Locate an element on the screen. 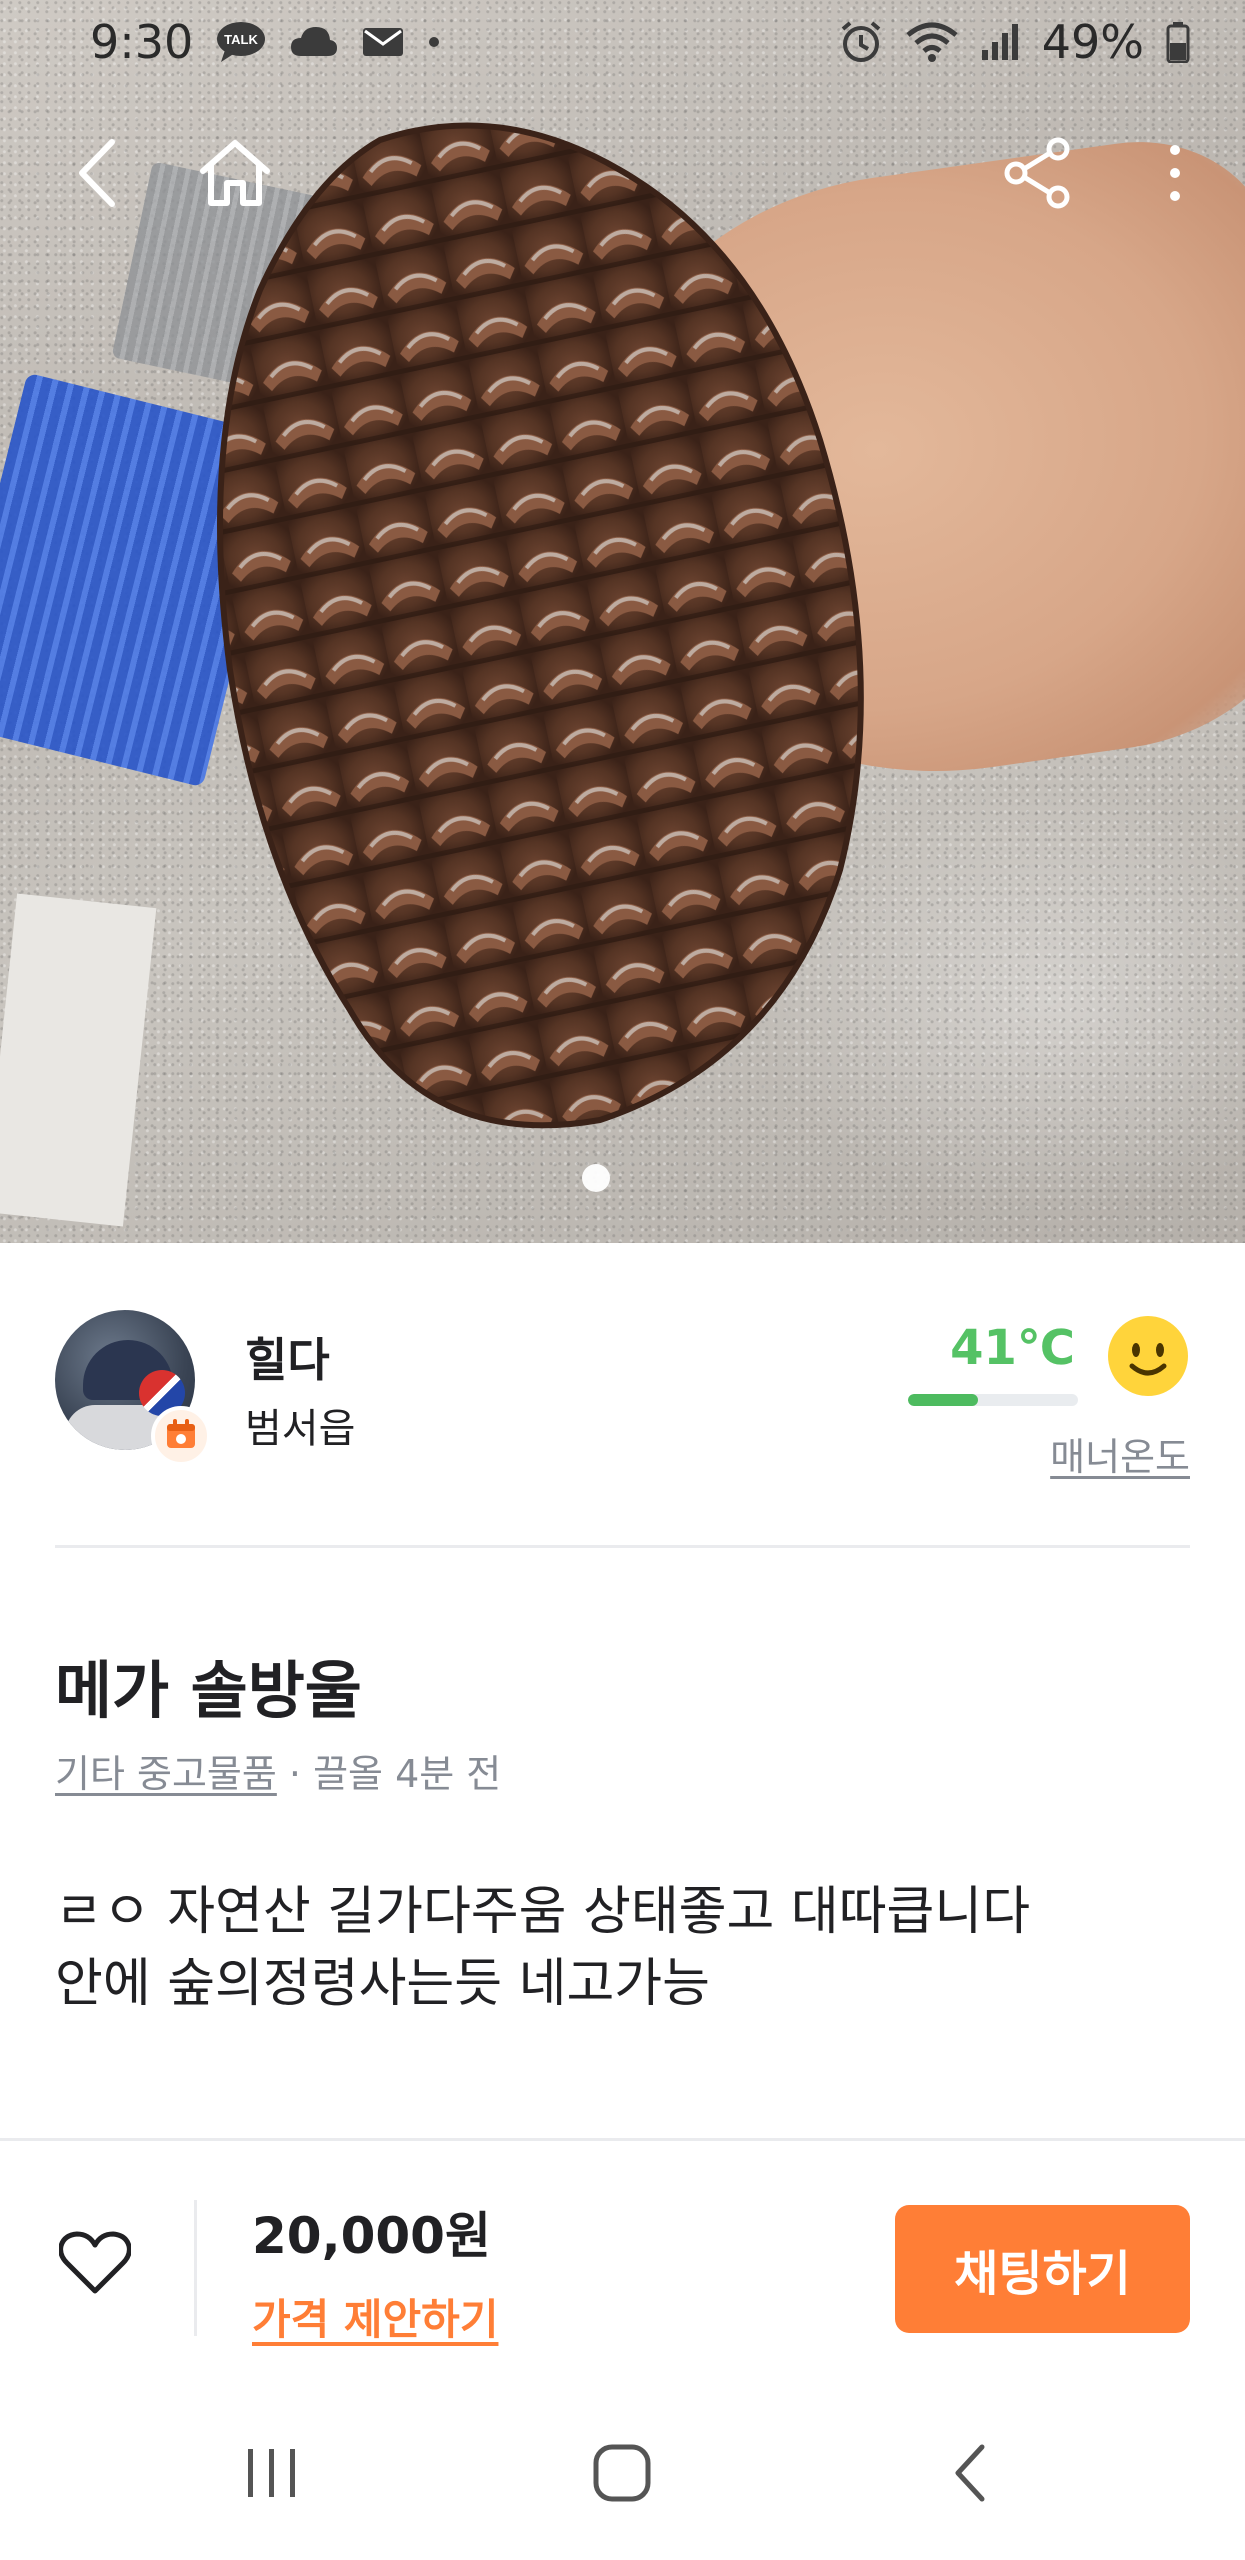 The width and height of the screenshot is (1245, 2560). seller-name: 힐다 is located at coordinates (287, 1360).